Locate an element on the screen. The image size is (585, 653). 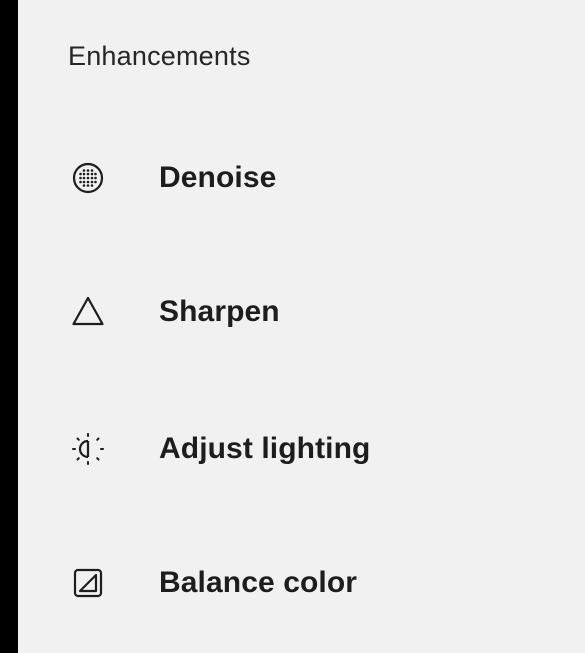
denoise-label: Denoise is located at coordinates (218, 177).